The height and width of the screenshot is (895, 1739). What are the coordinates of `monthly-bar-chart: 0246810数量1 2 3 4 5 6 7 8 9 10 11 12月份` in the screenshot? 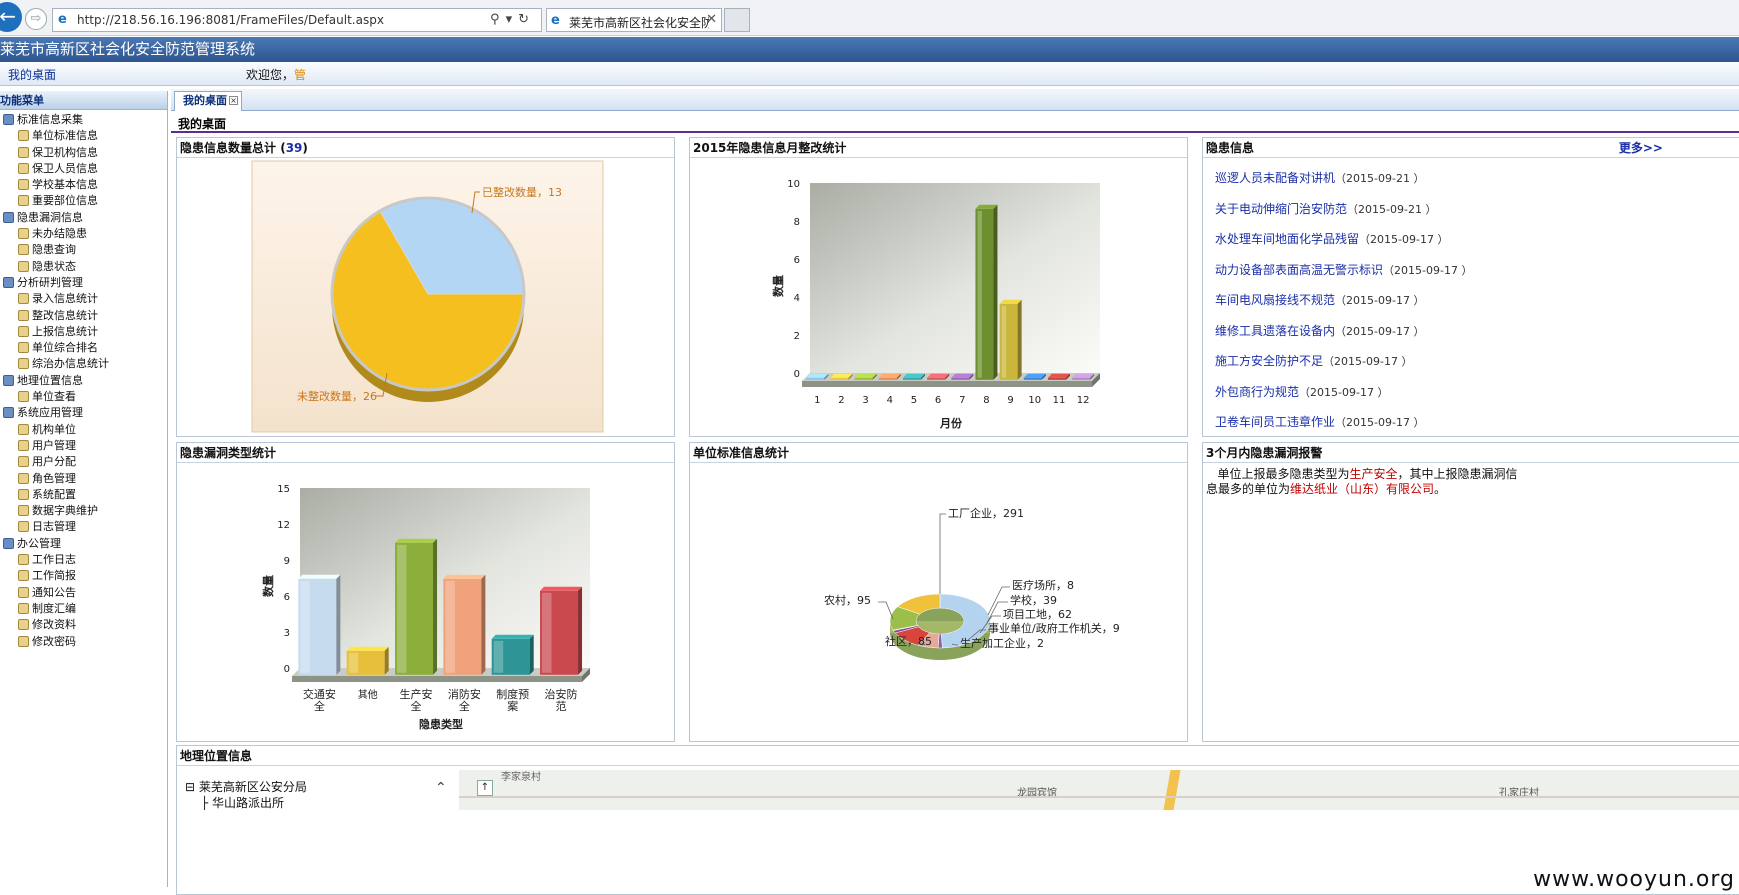 It's located at (935, 304).